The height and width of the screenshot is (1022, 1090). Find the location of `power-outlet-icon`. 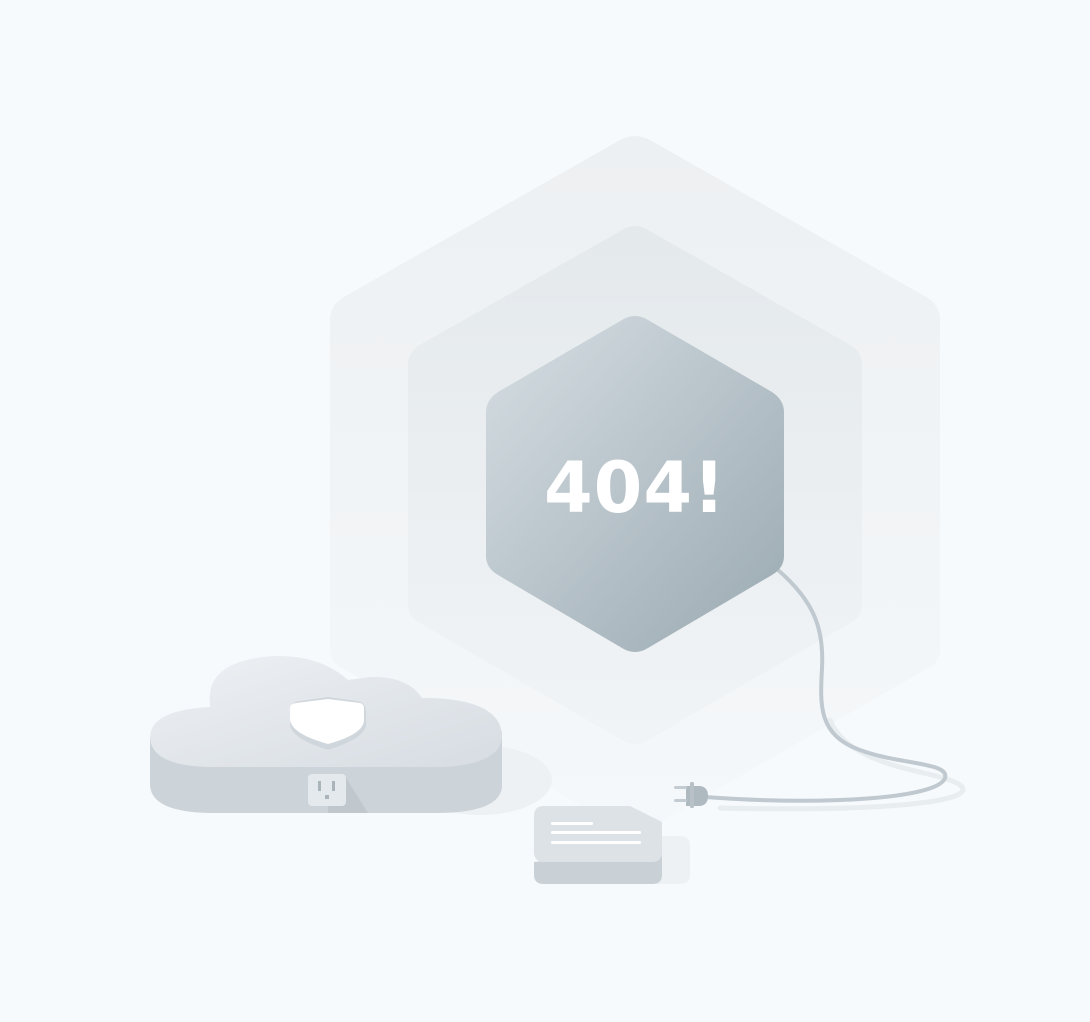

power-outlet-icon is located at coordinates (327, 790).